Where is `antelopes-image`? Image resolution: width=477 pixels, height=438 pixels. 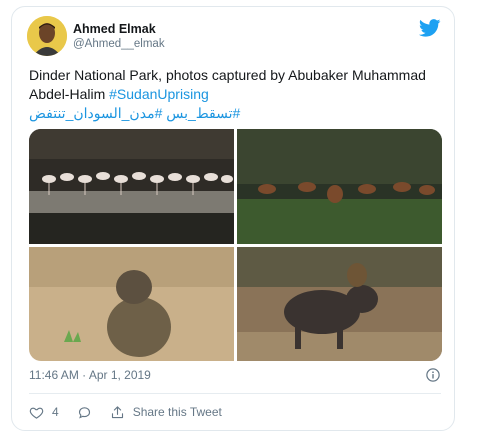
antelopes-image is located at coordinates (339, 186).